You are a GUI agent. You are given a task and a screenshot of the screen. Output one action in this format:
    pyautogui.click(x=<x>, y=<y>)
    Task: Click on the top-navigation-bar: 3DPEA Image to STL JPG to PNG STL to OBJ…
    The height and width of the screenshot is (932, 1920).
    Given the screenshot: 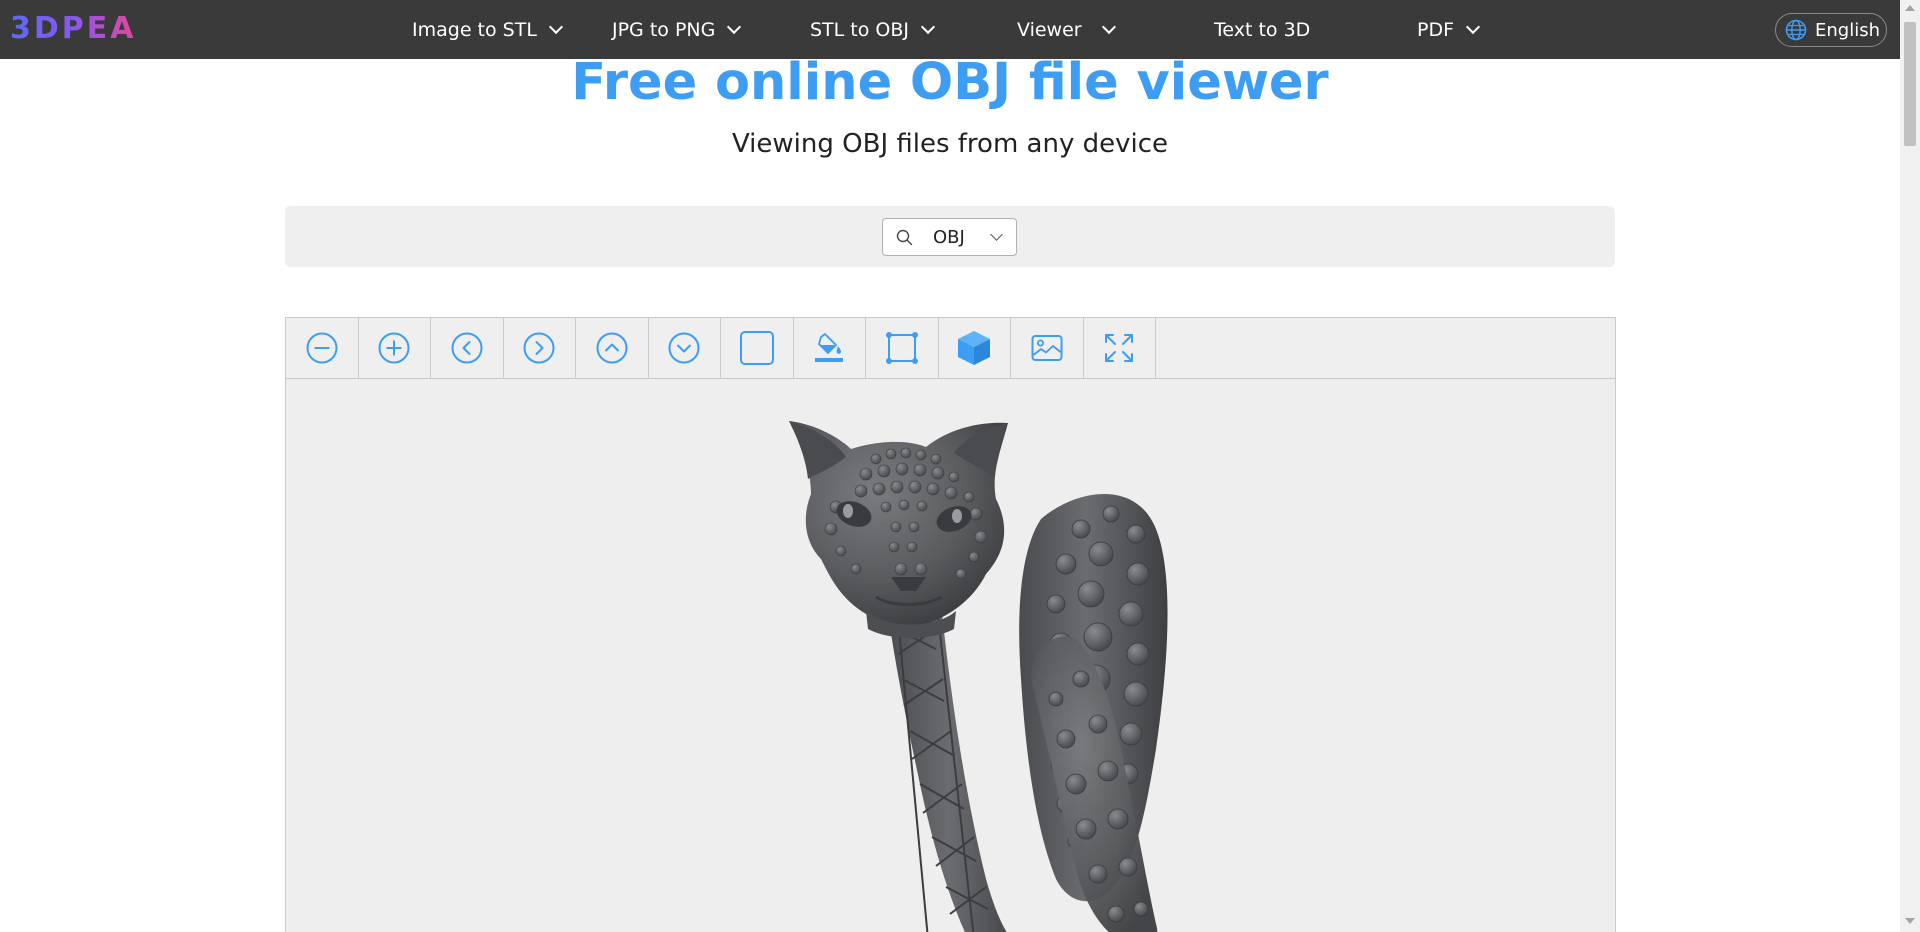 What is the action you would take?
    pyautogui.click(x=950, y=29)
    